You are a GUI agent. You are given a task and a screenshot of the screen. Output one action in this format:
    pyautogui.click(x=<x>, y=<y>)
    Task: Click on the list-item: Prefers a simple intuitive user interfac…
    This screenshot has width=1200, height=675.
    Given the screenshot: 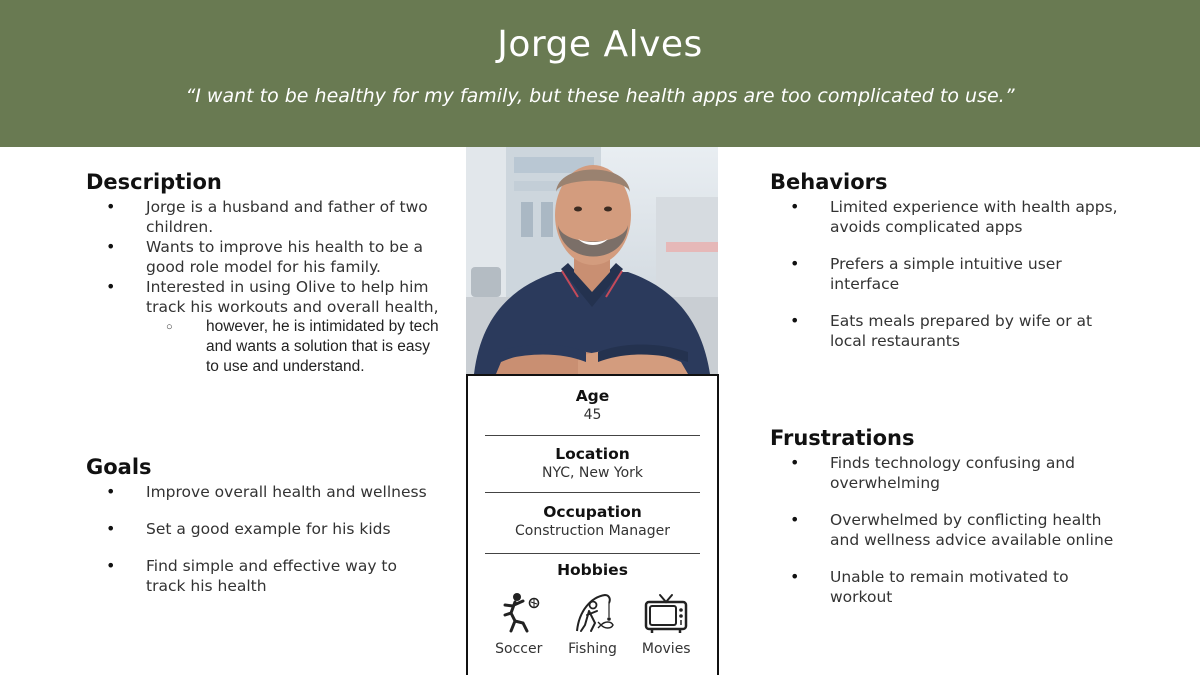 What is the action you would take?
    pyautogui.click(x=950, y=274)
    